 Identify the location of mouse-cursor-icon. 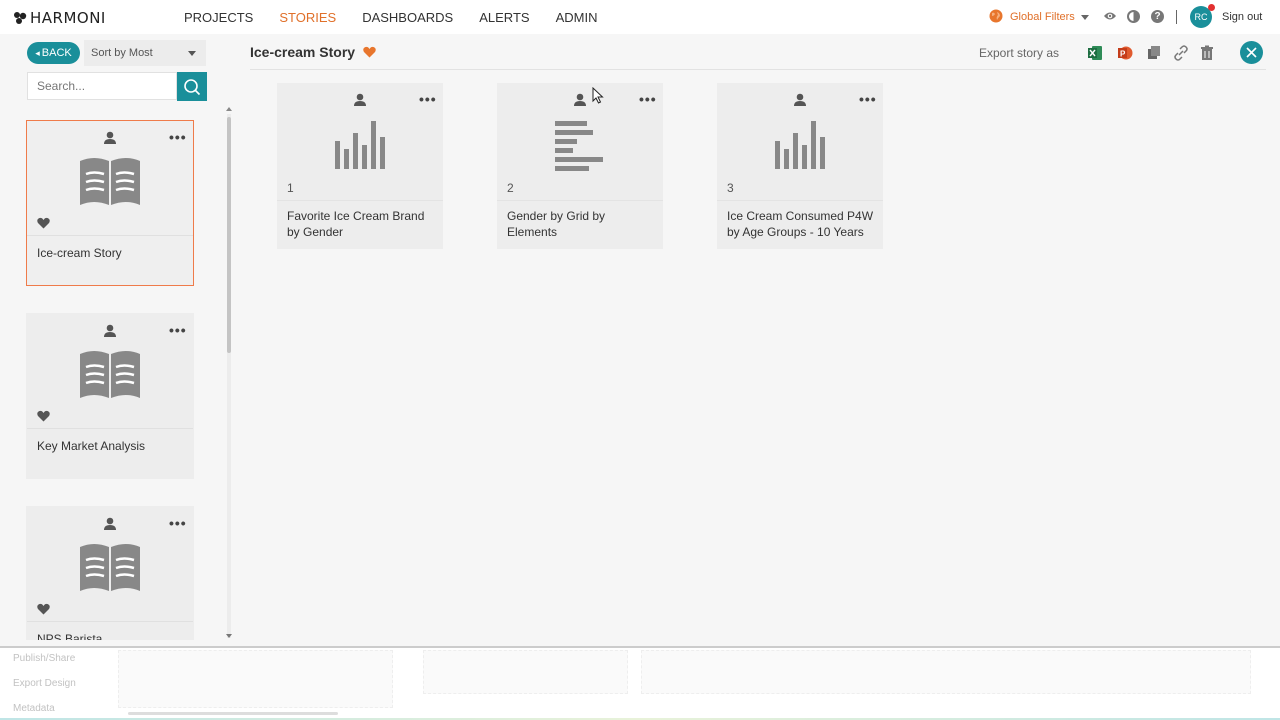
(598, 95).